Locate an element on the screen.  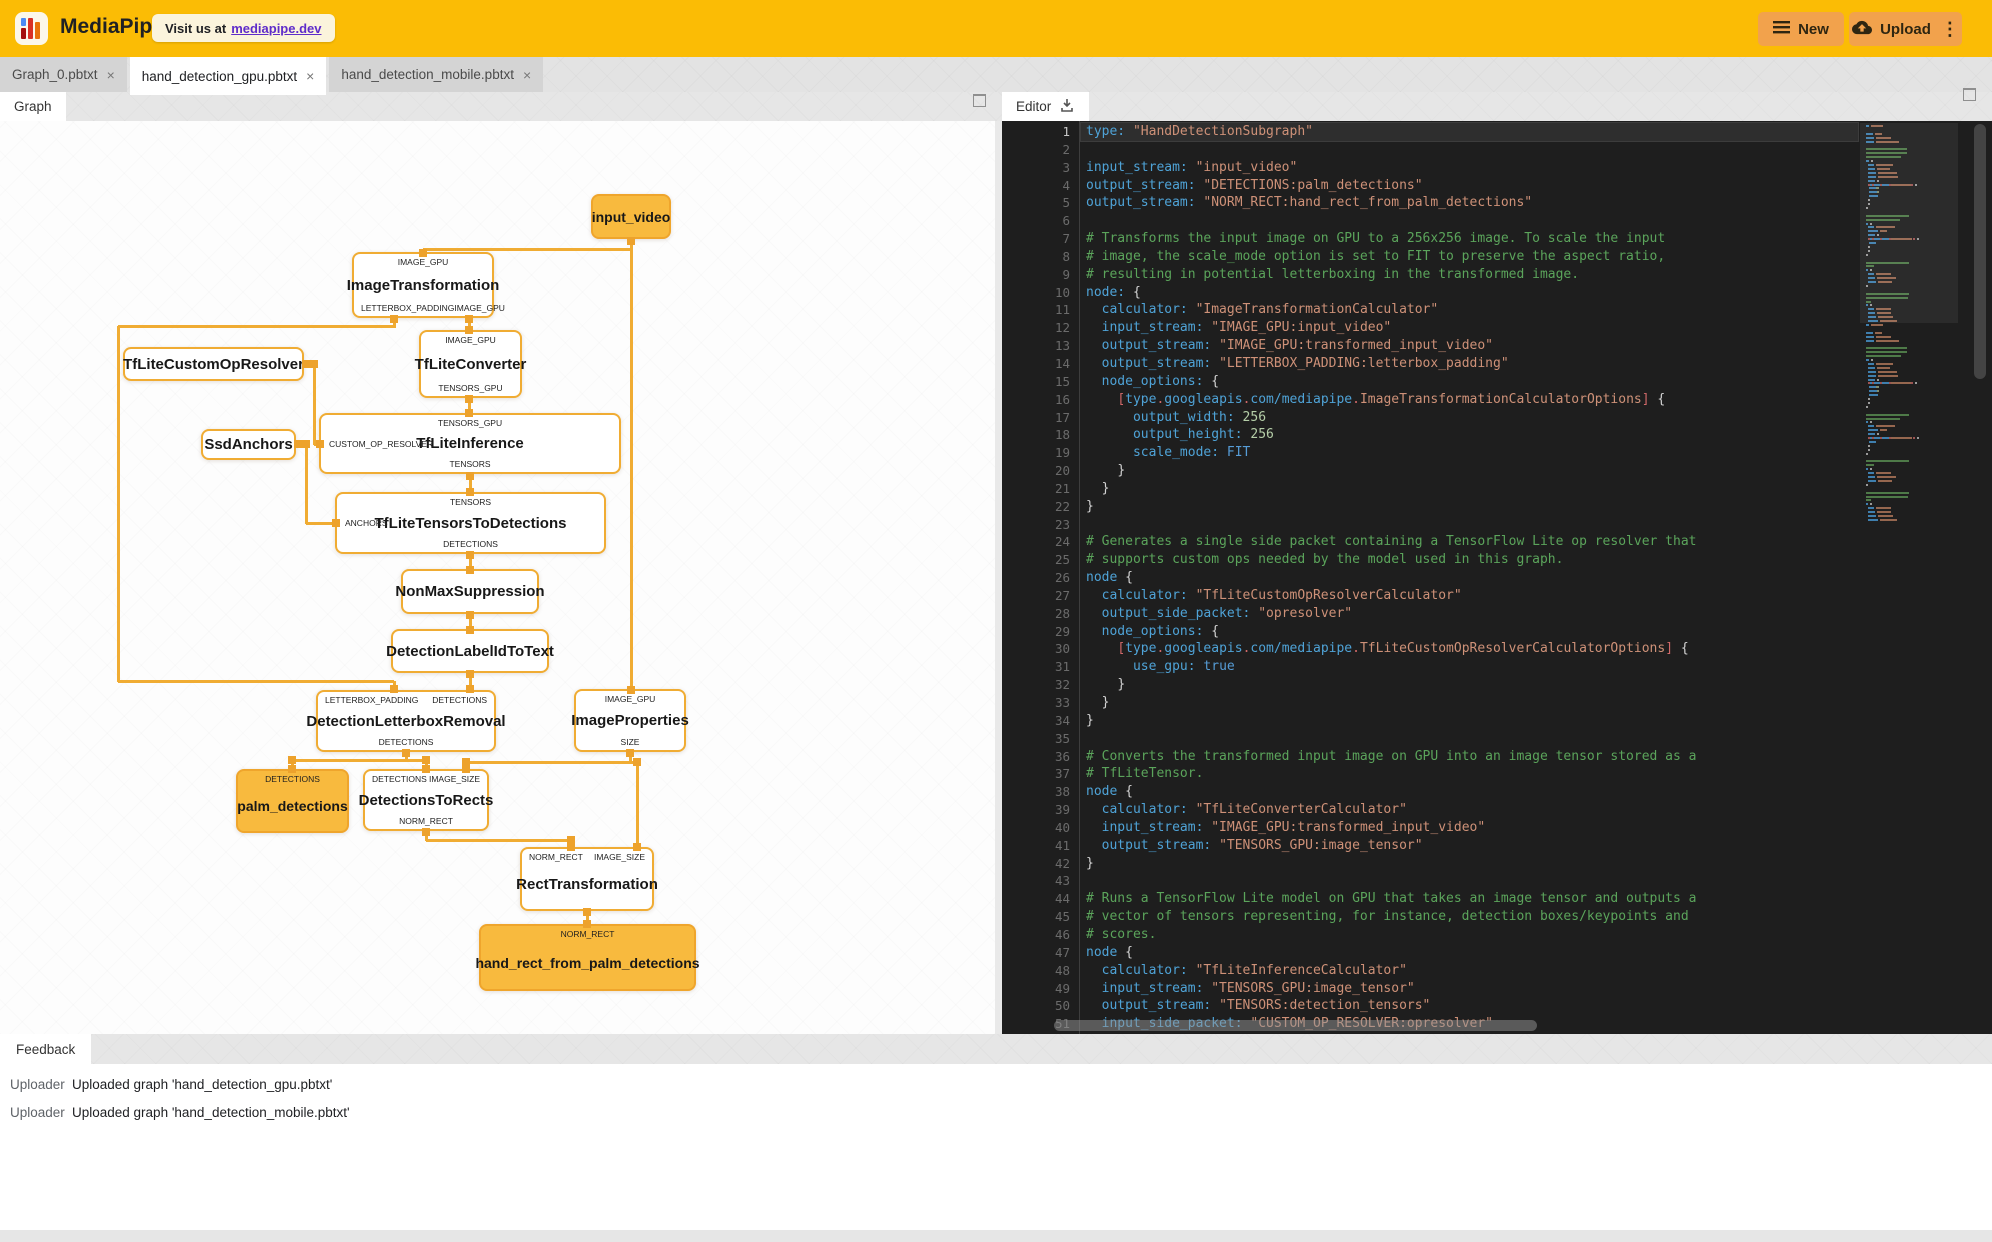
line-number: 21 is located at coordinates (1040, 489).